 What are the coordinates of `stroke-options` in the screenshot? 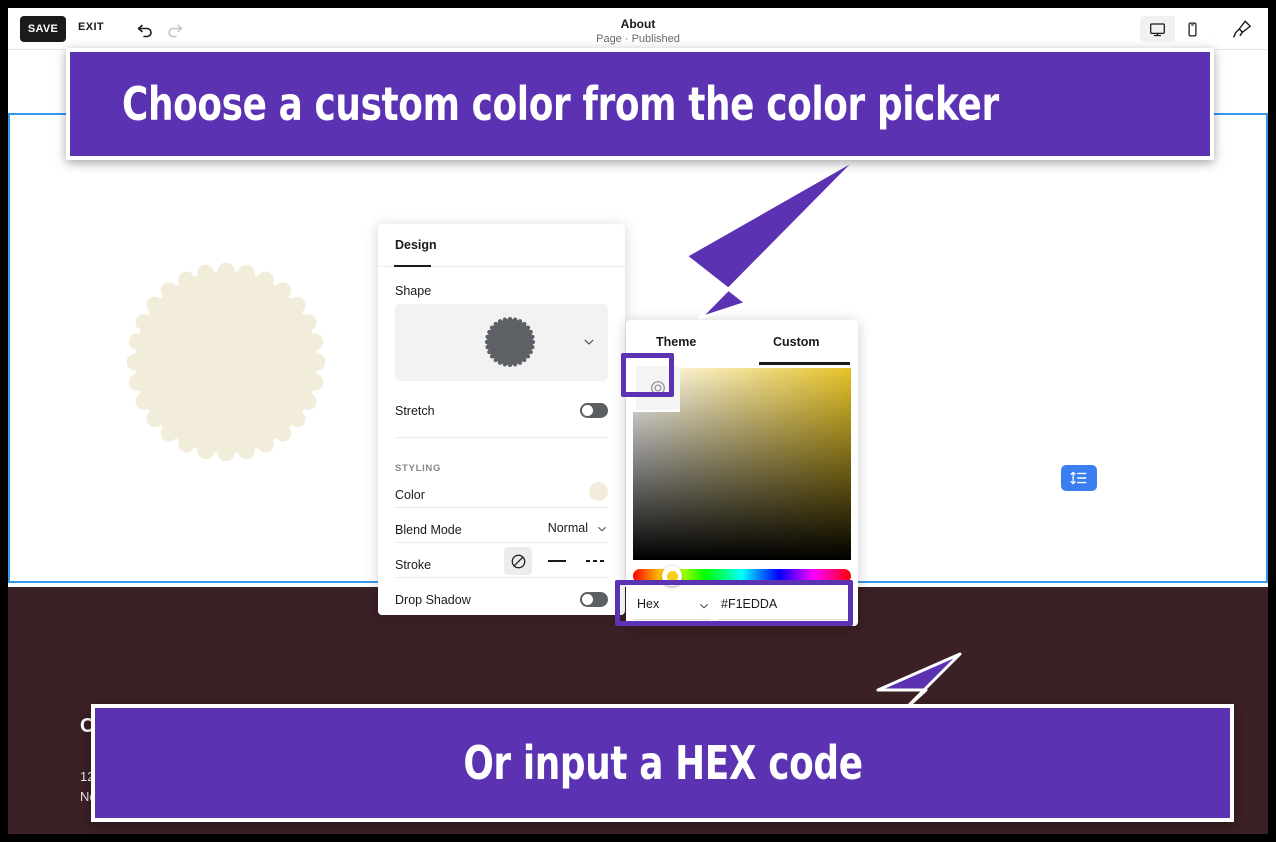 It's located at (556, 561).